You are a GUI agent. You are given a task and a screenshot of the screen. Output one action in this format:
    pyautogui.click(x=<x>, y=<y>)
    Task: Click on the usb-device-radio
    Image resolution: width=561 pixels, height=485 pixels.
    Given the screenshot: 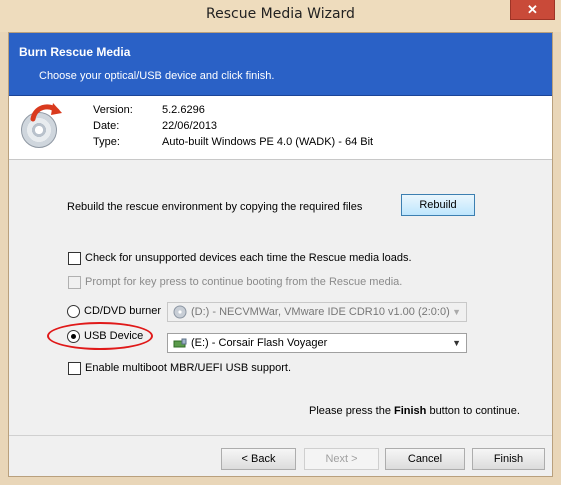 What is the action you would take?
    pyautogui.click(x=73, y=336)
    